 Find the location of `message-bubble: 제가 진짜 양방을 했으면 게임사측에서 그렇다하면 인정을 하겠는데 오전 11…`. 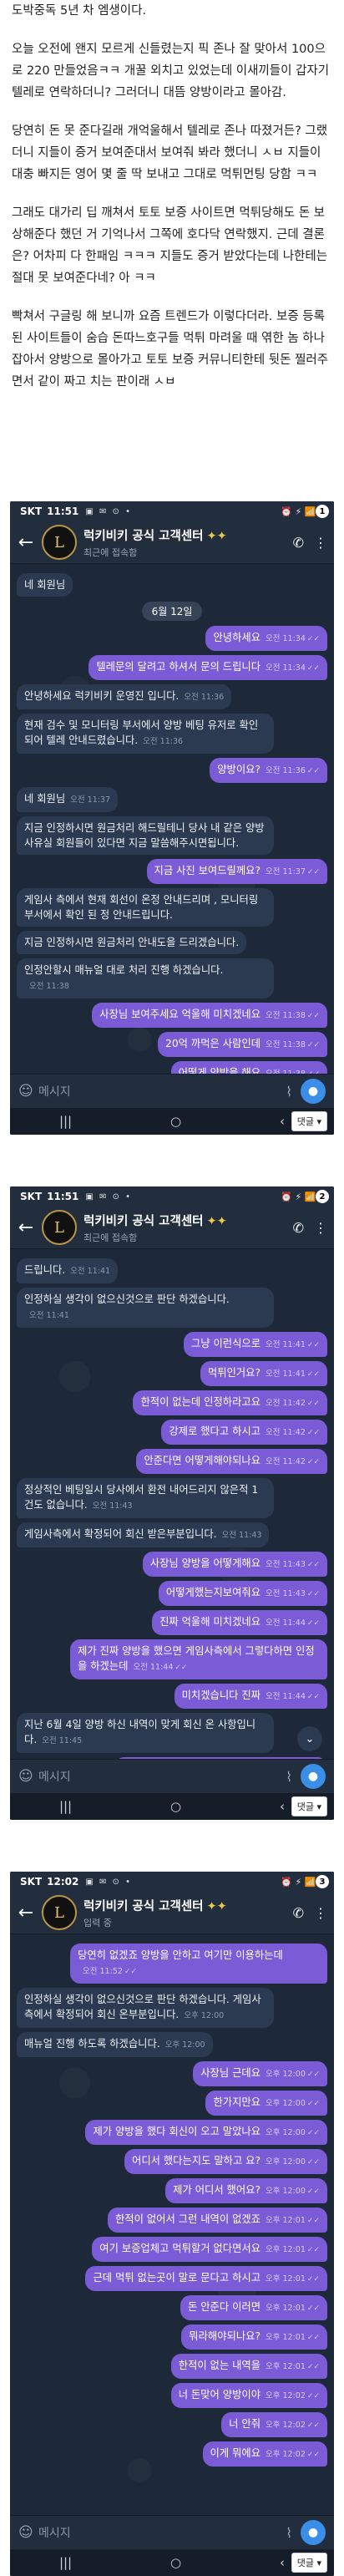

message-bubble: 제가 진짜 양방을 했으면 게임사측에서 그렇다하면 인정을 하겠는데 오전 11… is located at coordinates (198, 1659).